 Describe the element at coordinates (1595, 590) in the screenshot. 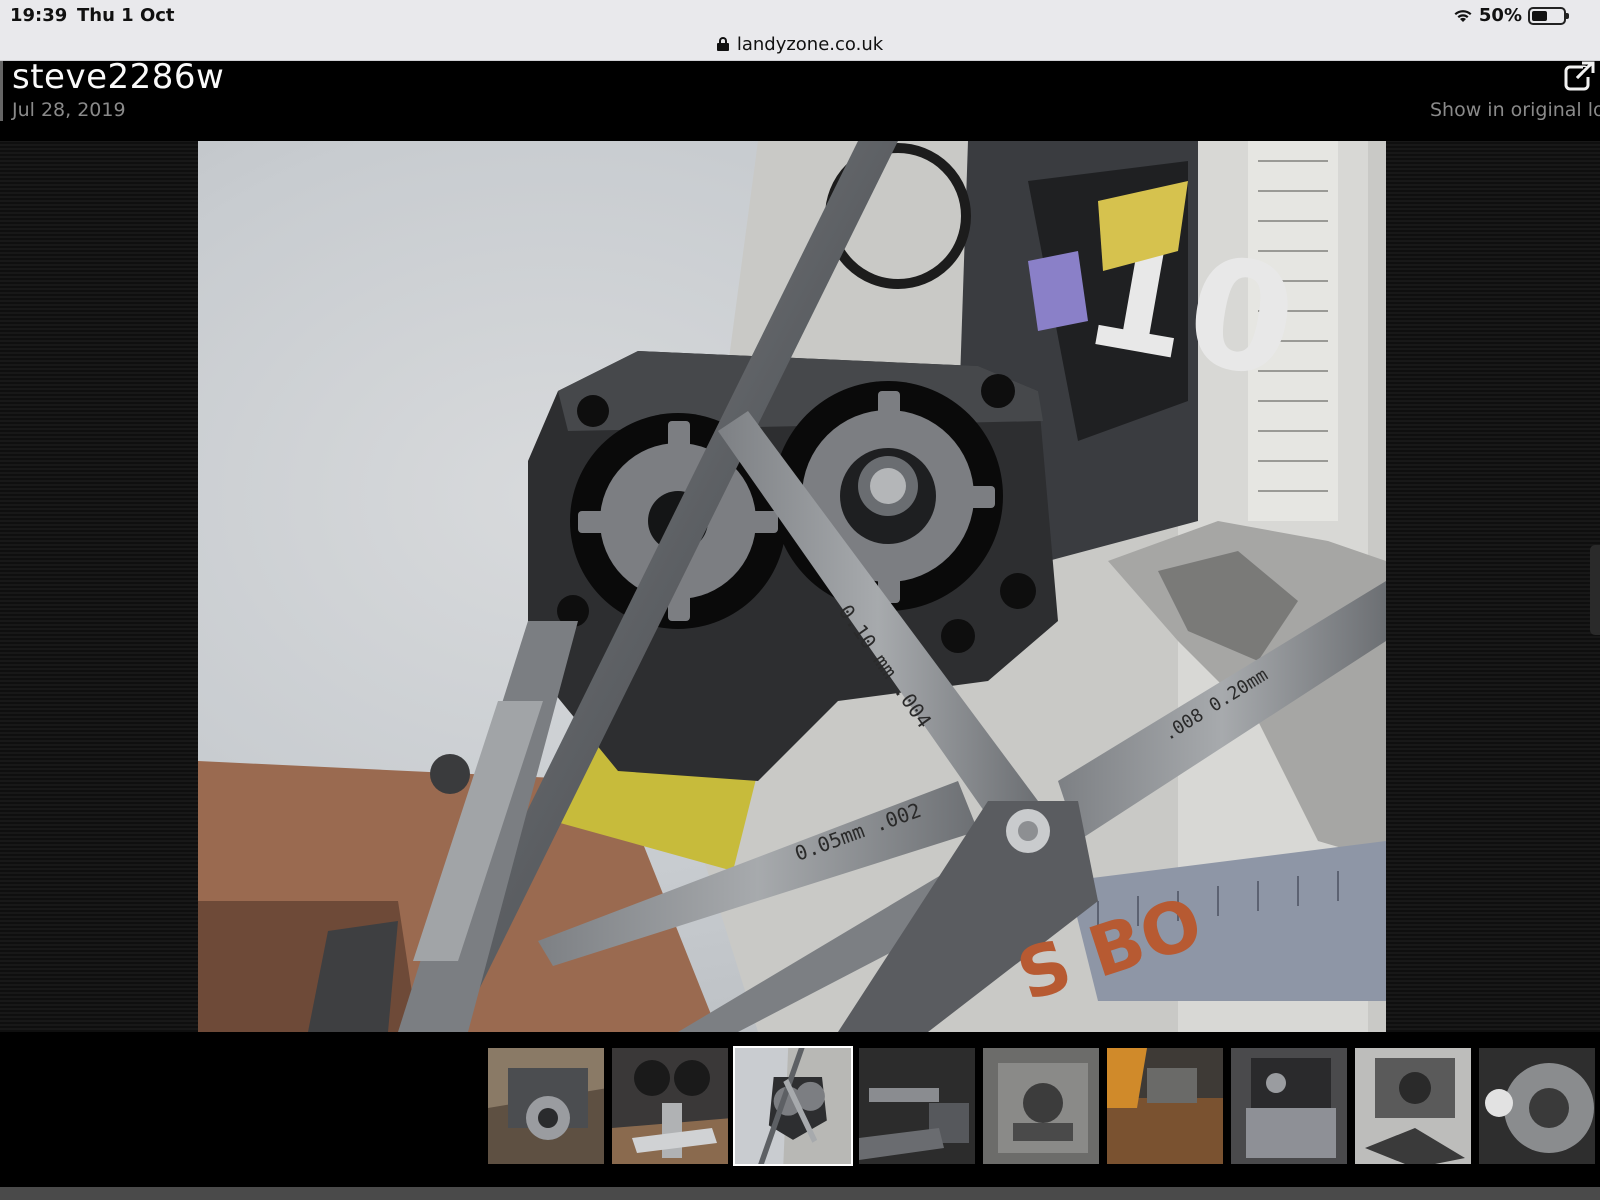

I see `scroll-handle` at that location.